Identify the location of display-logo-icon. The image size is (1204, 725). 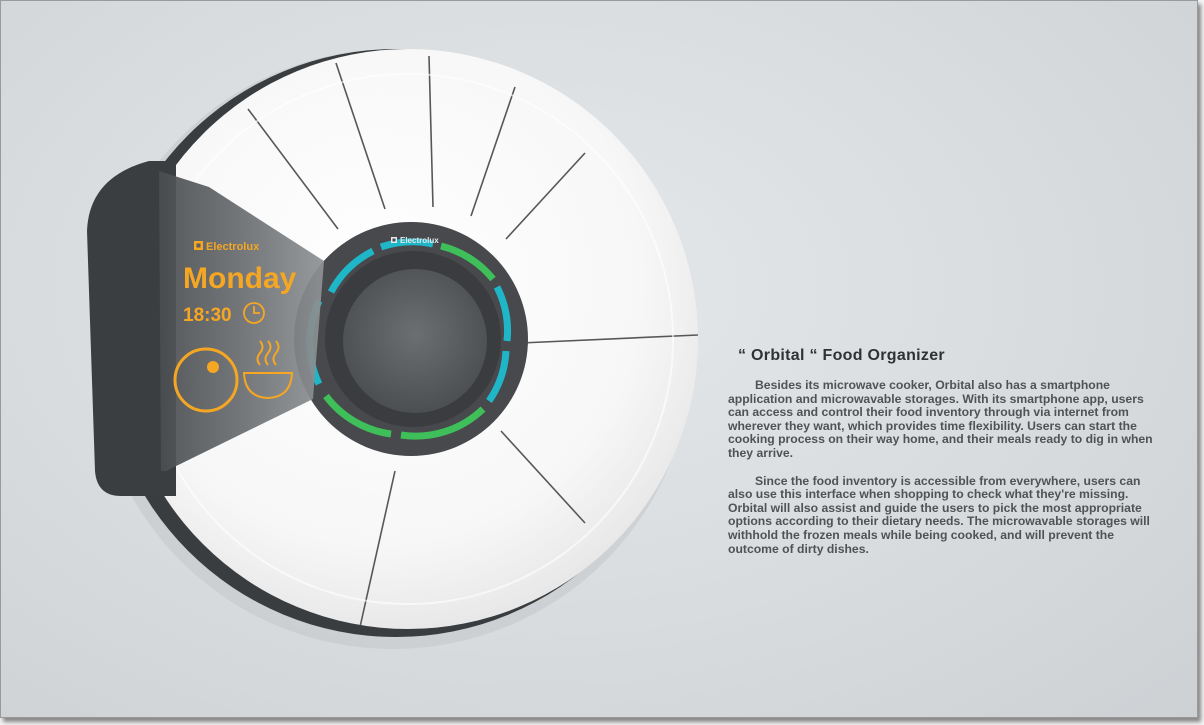
(198, 245).